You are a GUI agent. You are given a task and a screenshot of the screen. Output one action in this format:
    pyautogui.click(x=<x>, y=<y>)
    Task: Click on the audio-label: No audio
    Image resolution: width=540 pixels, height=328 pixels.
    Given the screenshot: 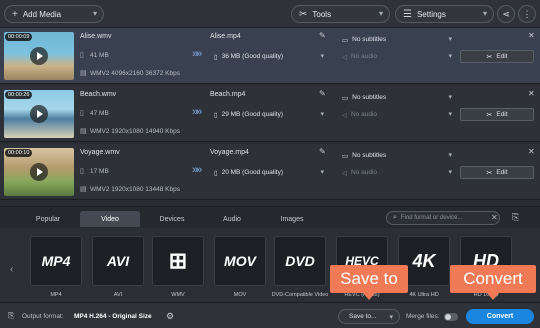 What is the action you would take?
    pyautogui.click(x=364, y=56)
    